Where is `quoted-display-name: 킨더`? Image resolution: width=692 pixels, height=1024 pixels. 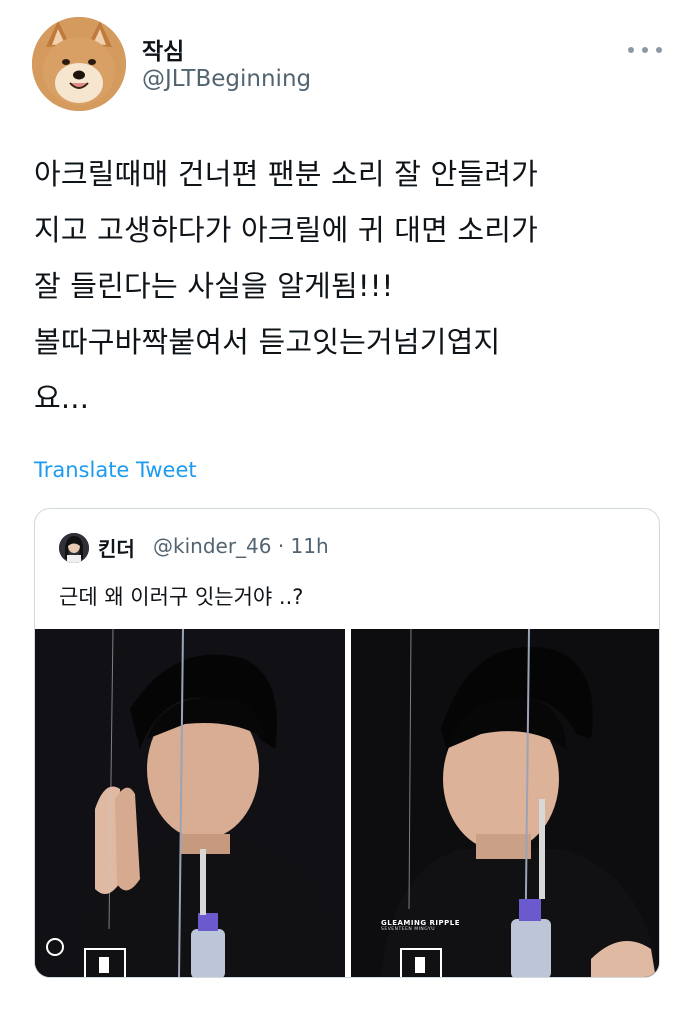 quoted-display-name: 킨더 is located at coordinates (116, 549).